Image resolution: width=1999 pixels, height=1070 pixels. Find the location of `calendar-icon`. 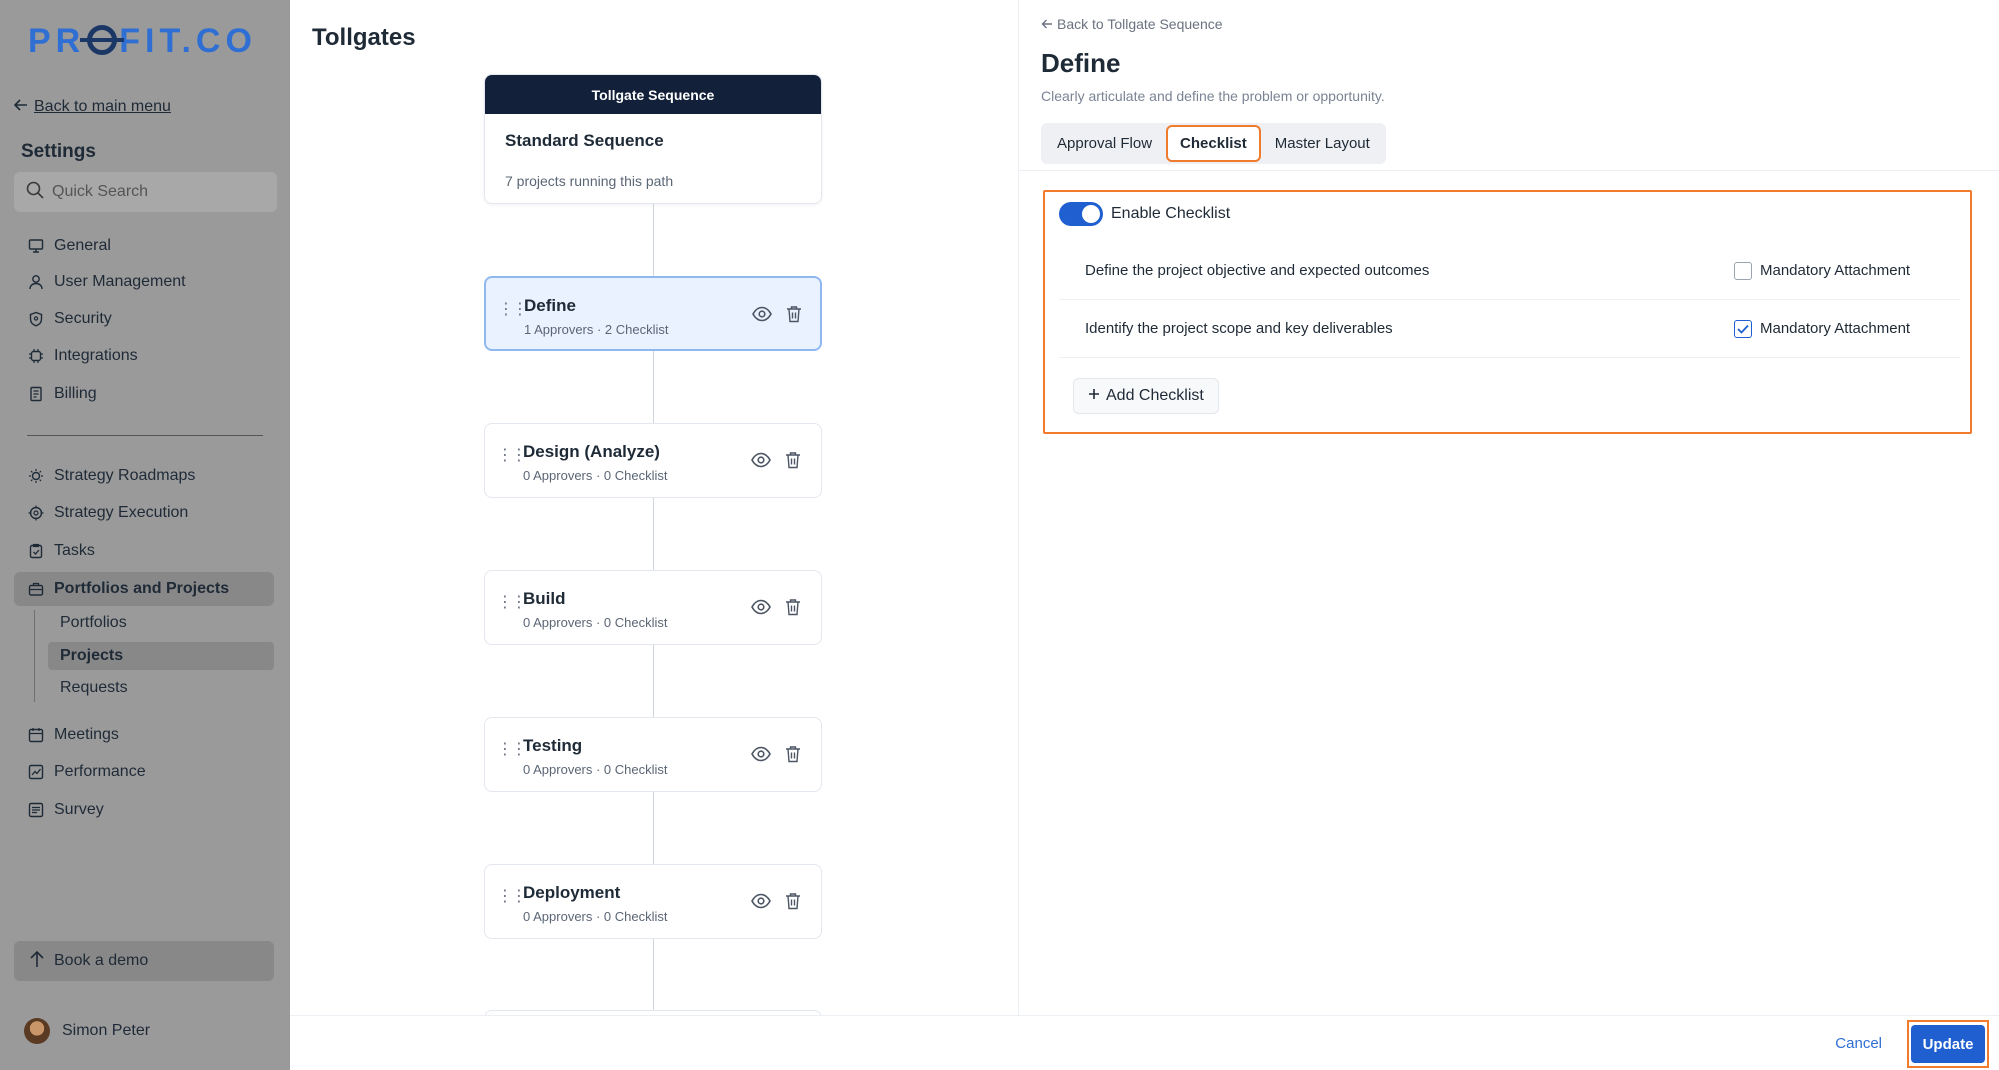

calendar-icon is located at coordinates (36, 735).